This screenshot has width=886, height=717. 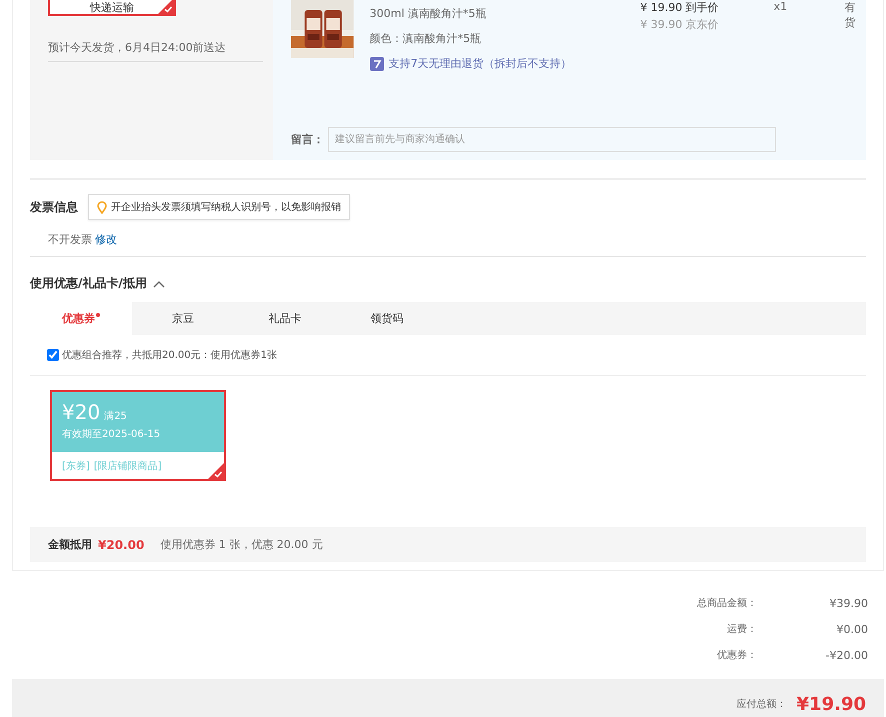 I want to click on summary-label: 金额抵用, so click(x=70, y=544).